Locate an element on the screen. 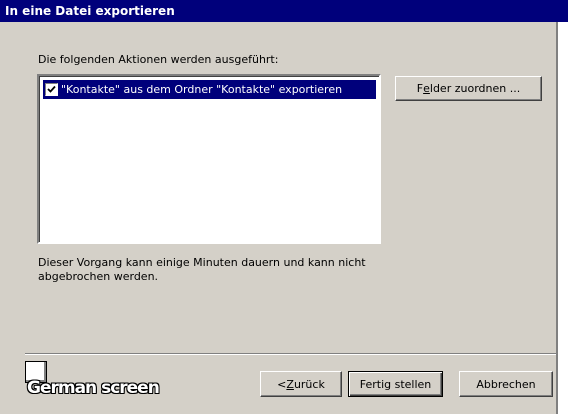 The width and height of the screenshot is (568, 414). window-right-edge is located at coordinates (562, 218).